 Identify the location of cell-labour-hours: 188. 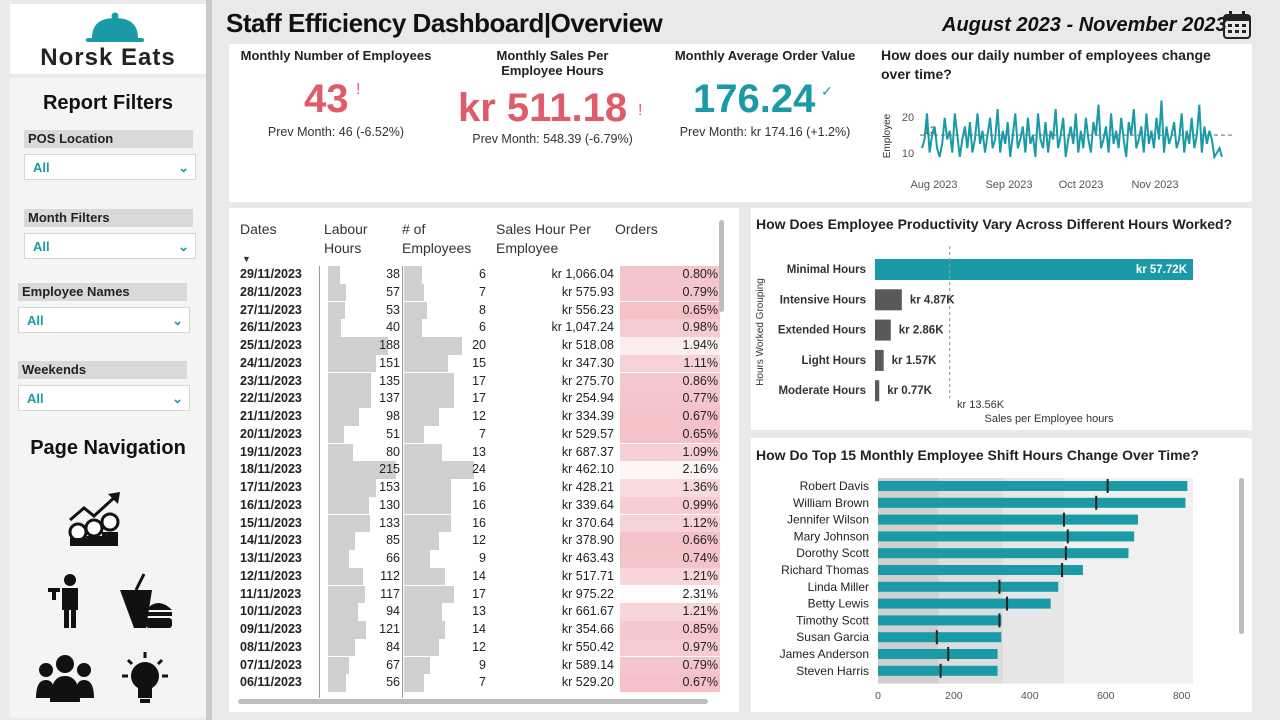
(389, 345).